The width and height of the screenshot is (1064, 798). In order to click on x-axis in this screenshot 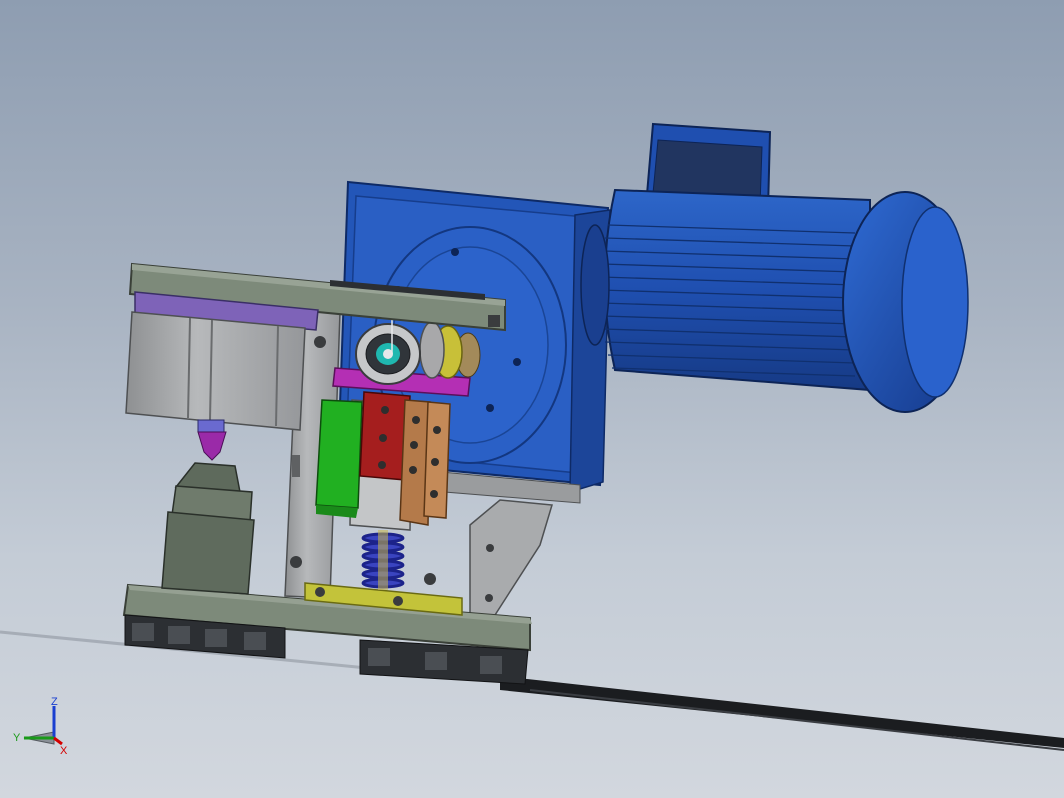, I will do `click(58, 741)`.